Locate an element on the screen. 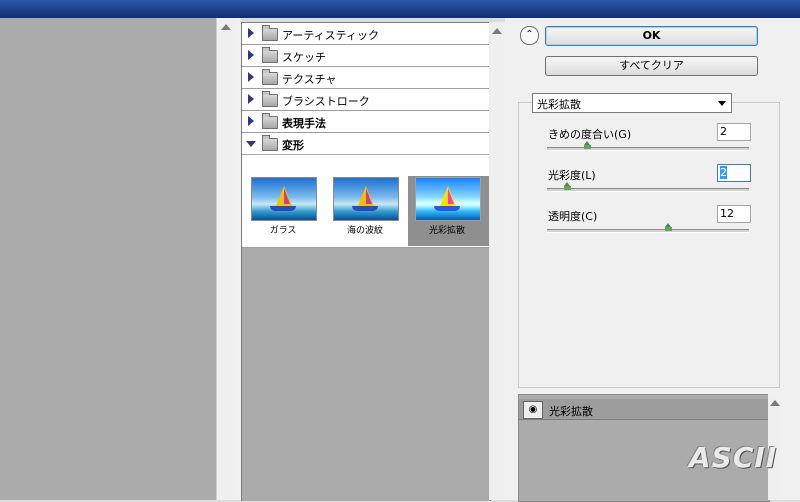 This screenshot has width=800, height=502. filter-thumbnails: ガラス 海の波紋 光彩拡散 is located at coordinates (366, 201).